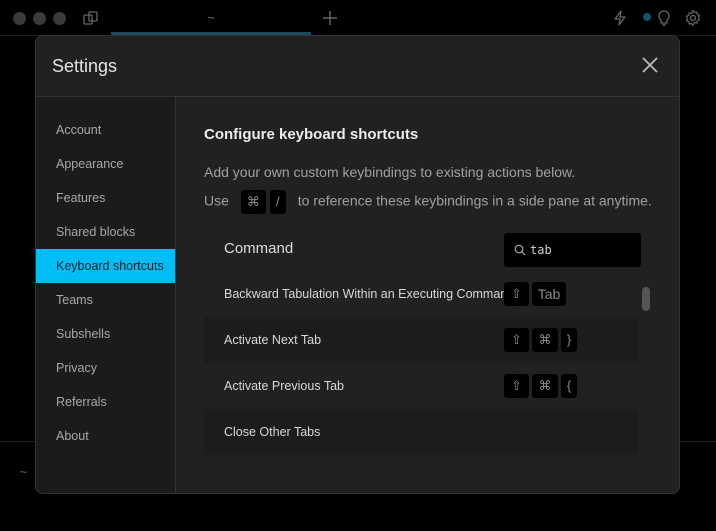 The image size is (716, 531). I want to click on hint-prefix: Use, so click(216, 200).